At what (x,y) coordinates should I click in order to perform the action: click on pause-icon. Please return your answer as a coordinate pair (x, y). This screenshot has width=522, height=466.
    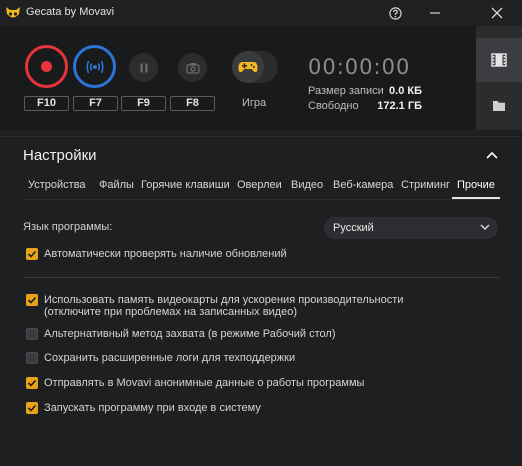
    Looking at the image, I should click on (143, 67).